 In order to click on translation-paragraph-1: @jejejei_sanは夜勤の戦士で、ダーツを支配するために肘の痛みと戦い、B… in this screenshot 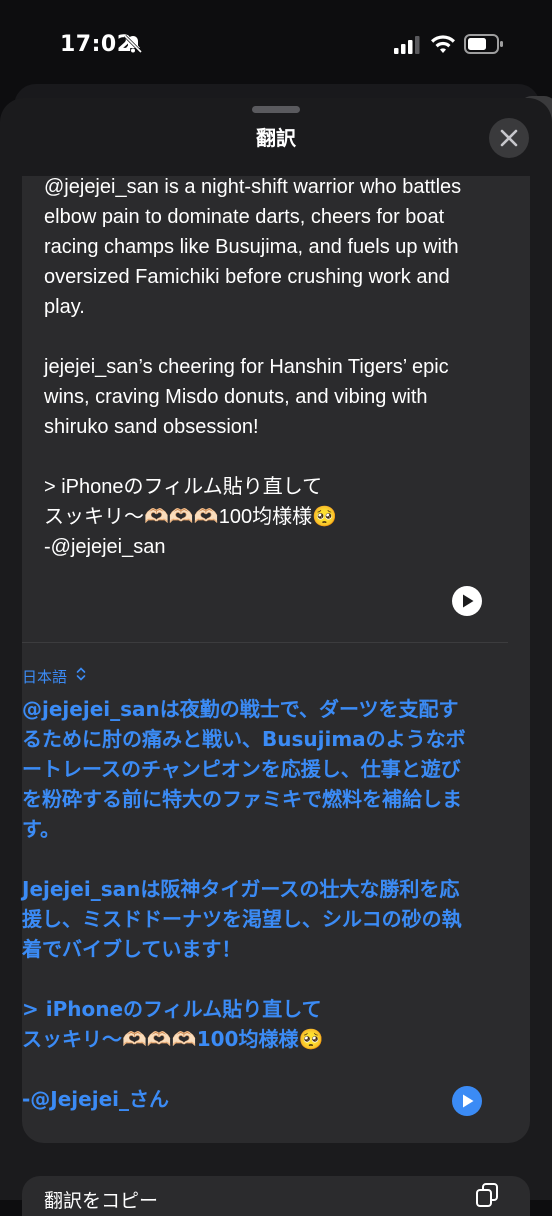, I will do `click(244, 769)`.